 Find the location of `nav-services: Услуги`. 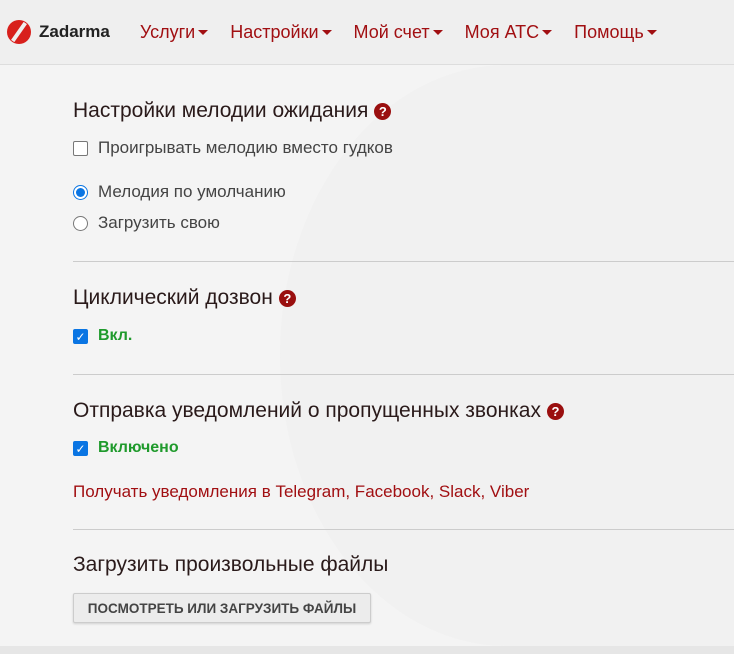

nav-services: Услуги is located at coordinates (174, 32).